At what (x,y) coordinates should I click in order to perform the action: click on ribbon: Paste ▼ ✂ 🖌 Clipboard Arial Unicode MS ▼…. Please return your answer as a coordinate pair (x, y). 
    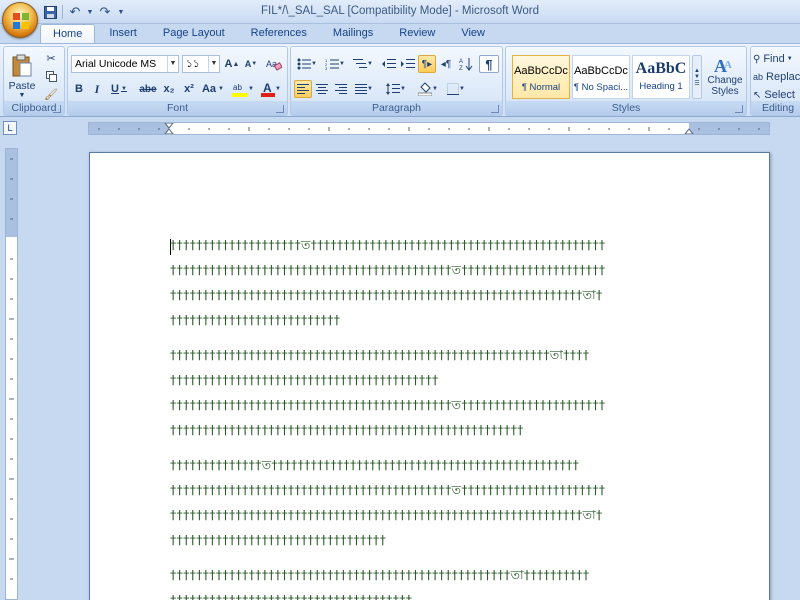
    Looking at the image, I should click on (400, 80).